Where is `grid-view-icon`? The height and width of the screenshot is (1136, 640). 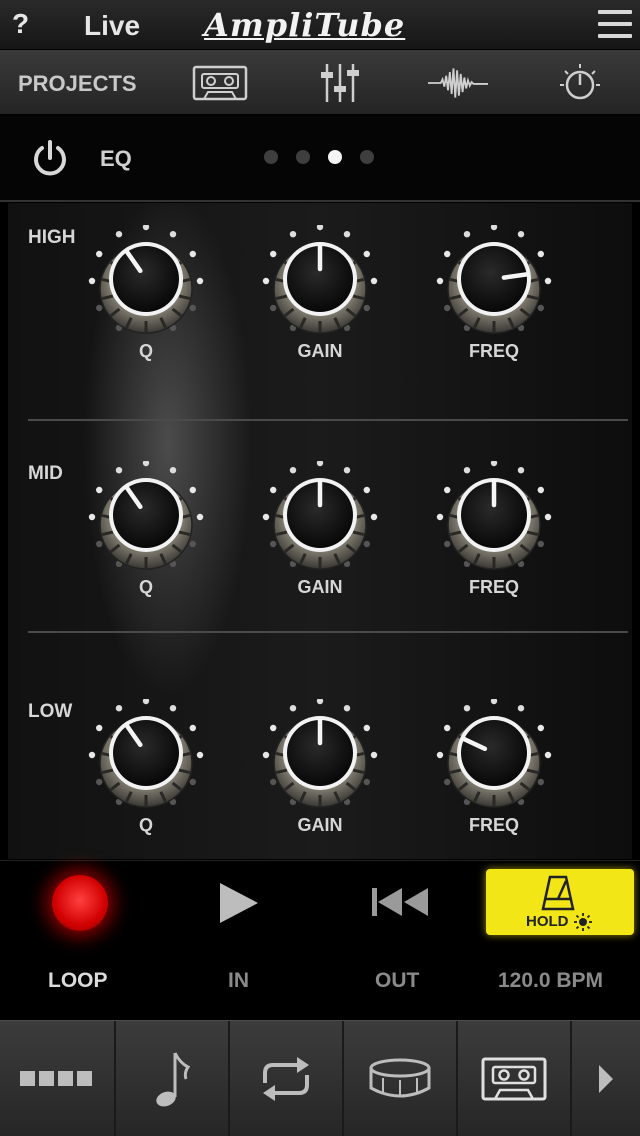 grid-view-icon is located at coordinates (58, 1078).